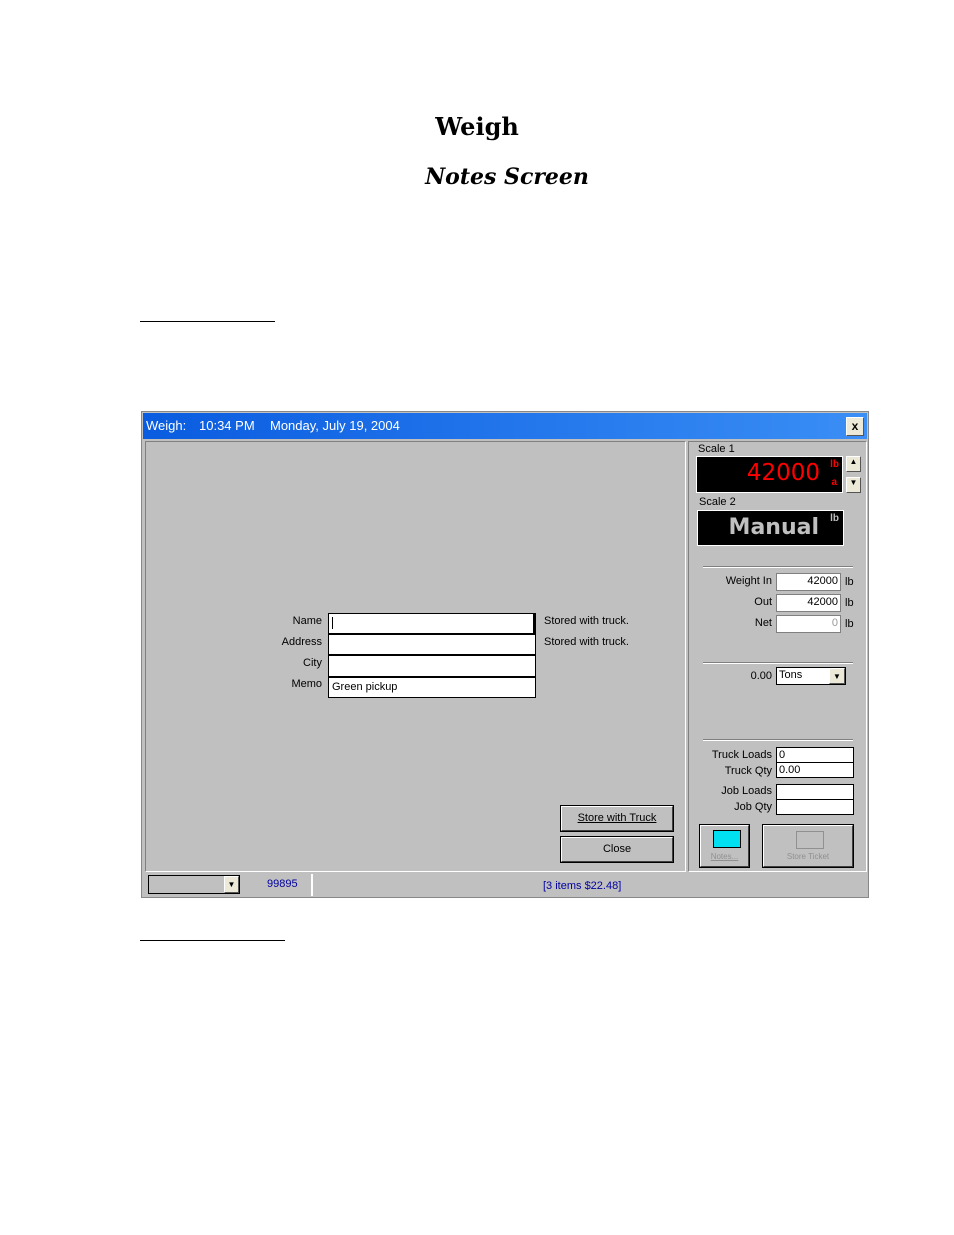 This screenshot has height=1235, width=954. Describe the element at coordinates (748, 581) in the screenshot. I see `weight-in-label: Weight In` at that location.